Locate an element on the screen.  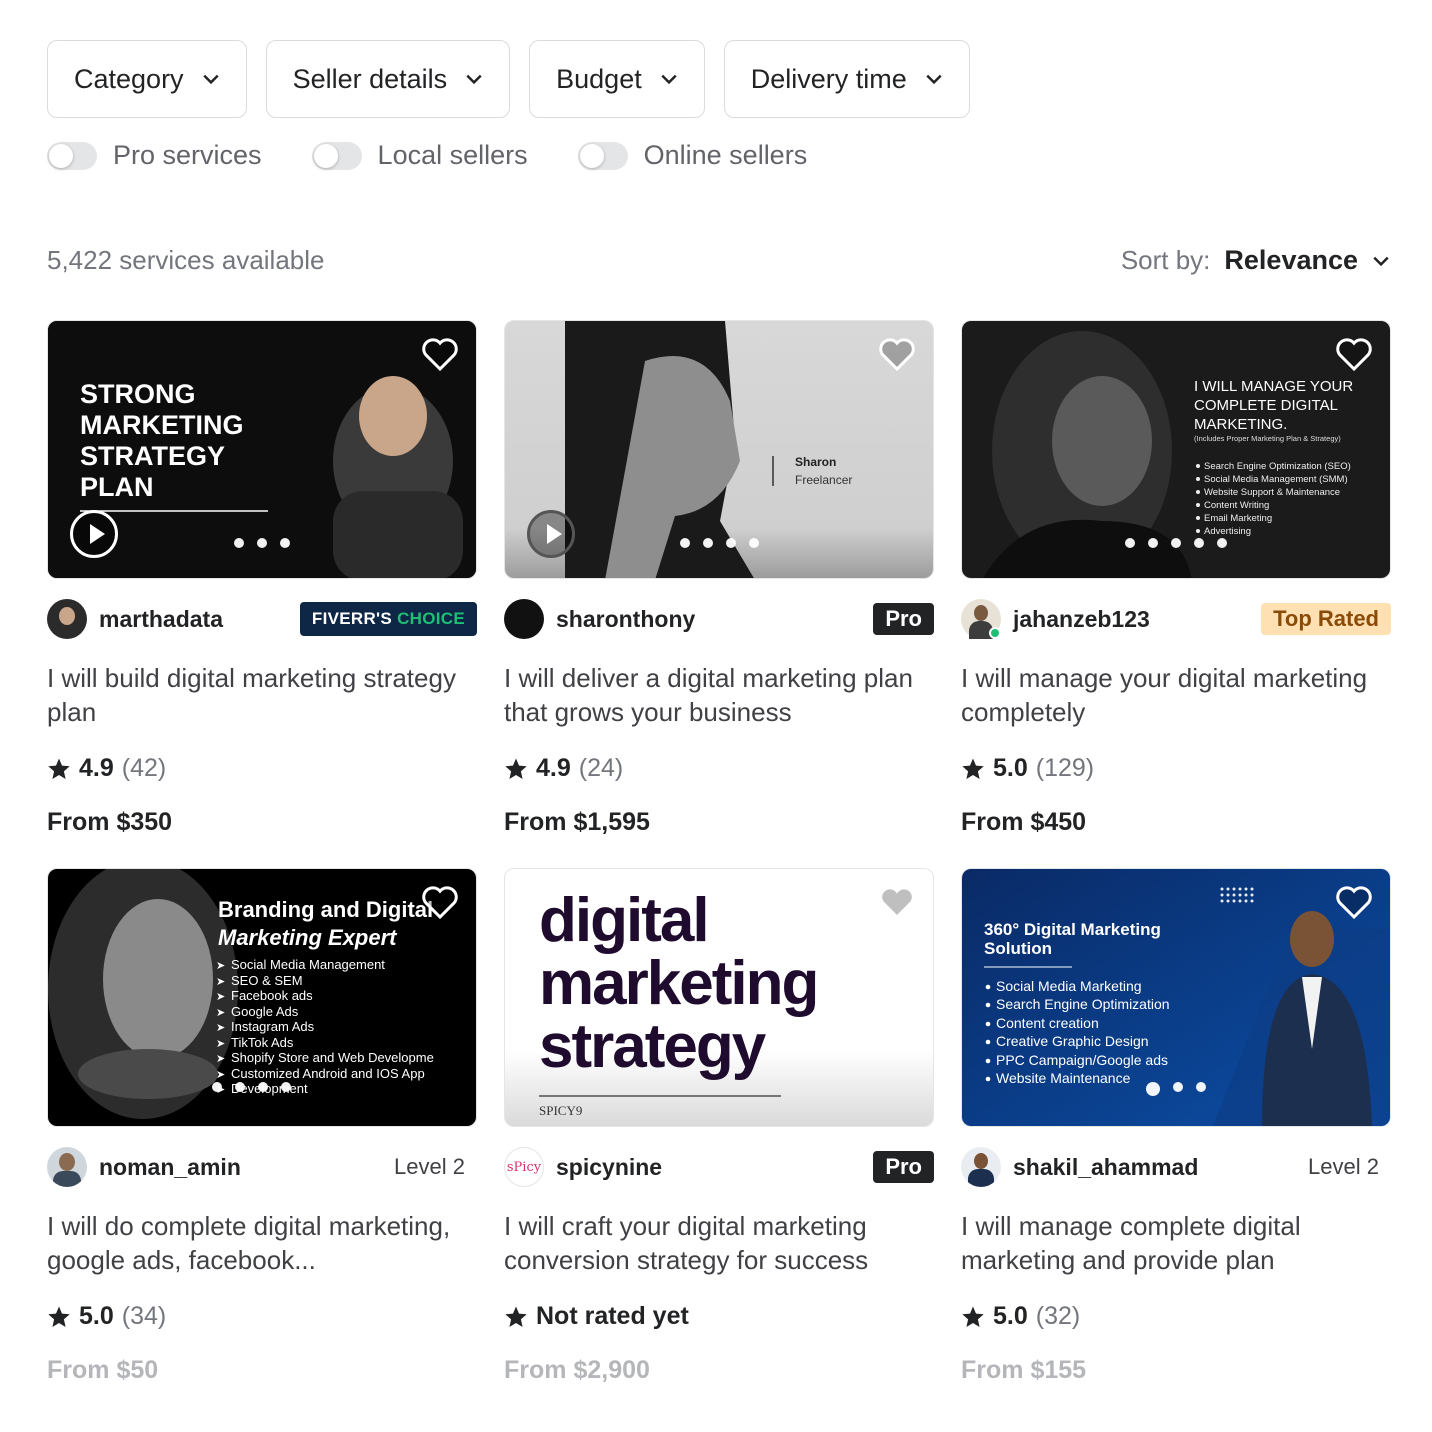
gig-rating: Not rated yet is located at coordinates (719, 1316).